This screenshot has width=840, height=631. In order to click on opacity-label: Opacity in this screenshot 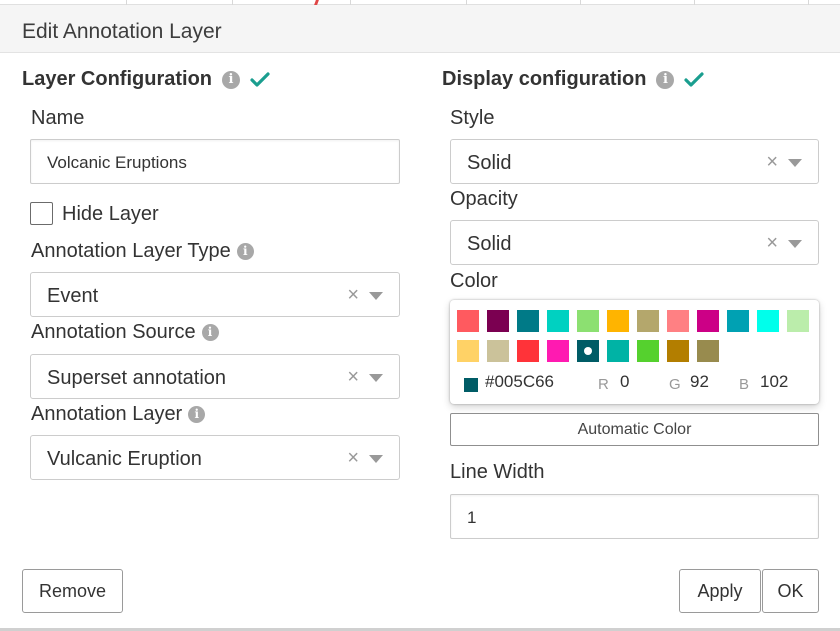, I will do `click(484, 199)`.